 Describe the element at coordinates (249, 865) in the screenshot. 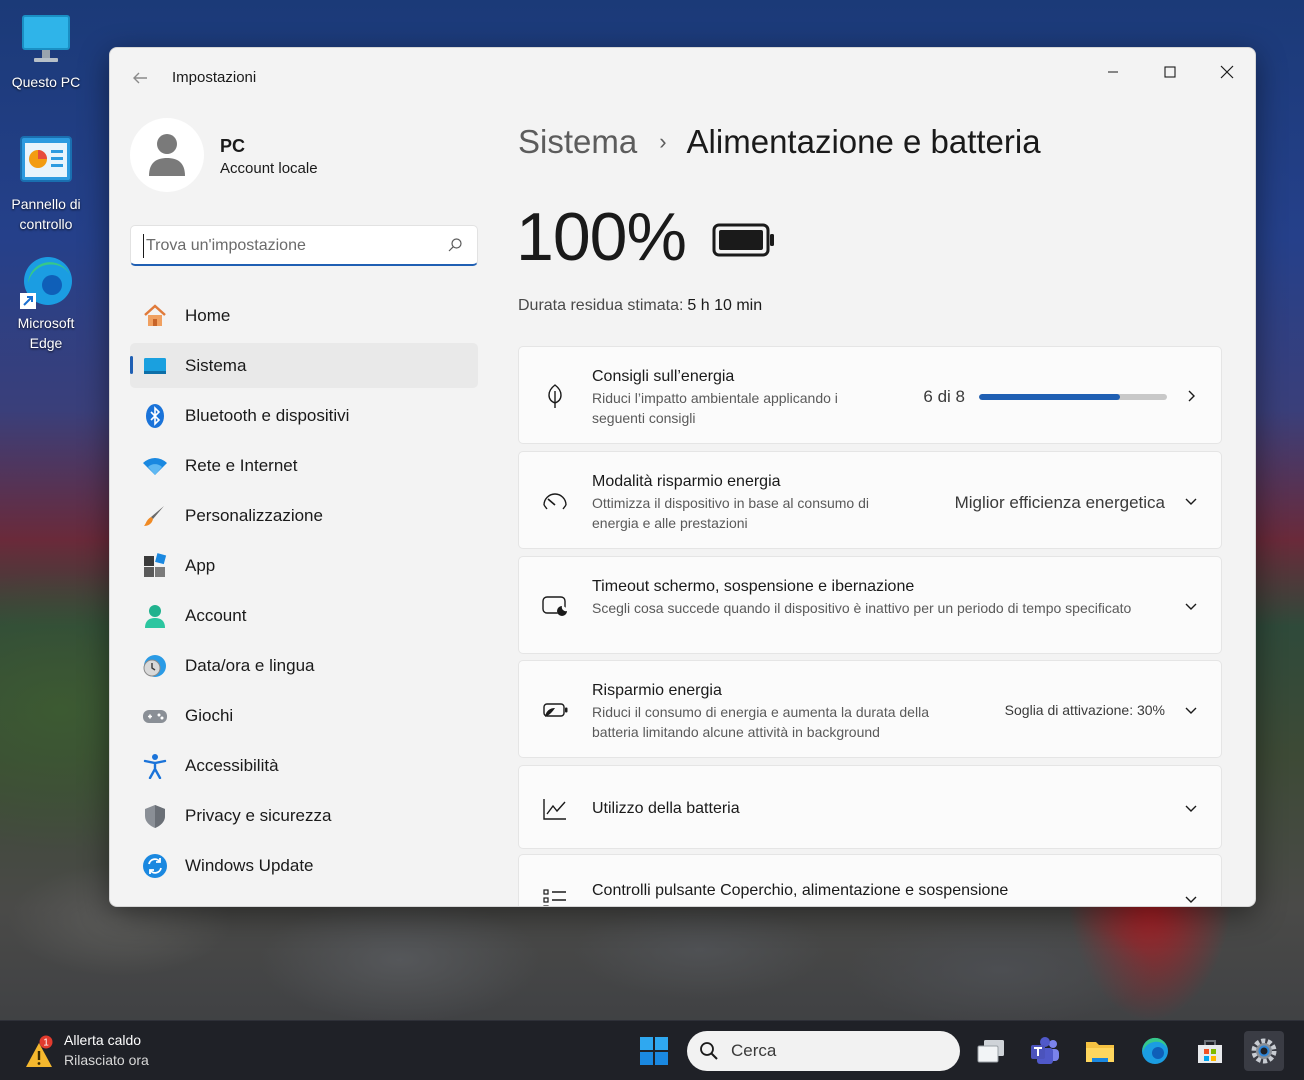

I see `sidebar-item-label: Windows Update` at that location.